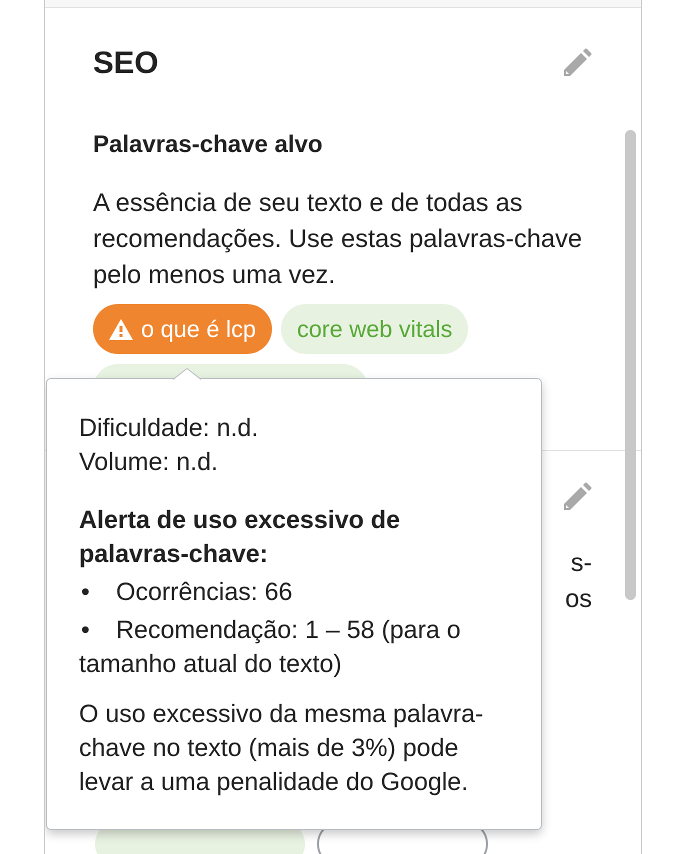  I want to click on warning-icon, so click(121, 329).